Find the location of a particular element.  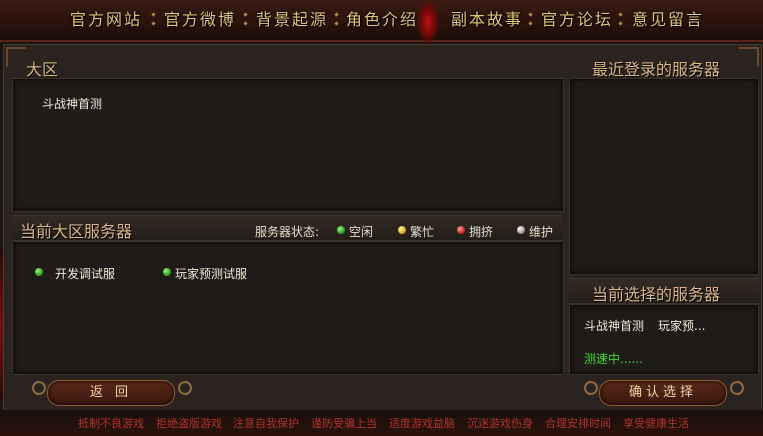

server-item: 玩家预测试服 is located at coordinates (223, 273).